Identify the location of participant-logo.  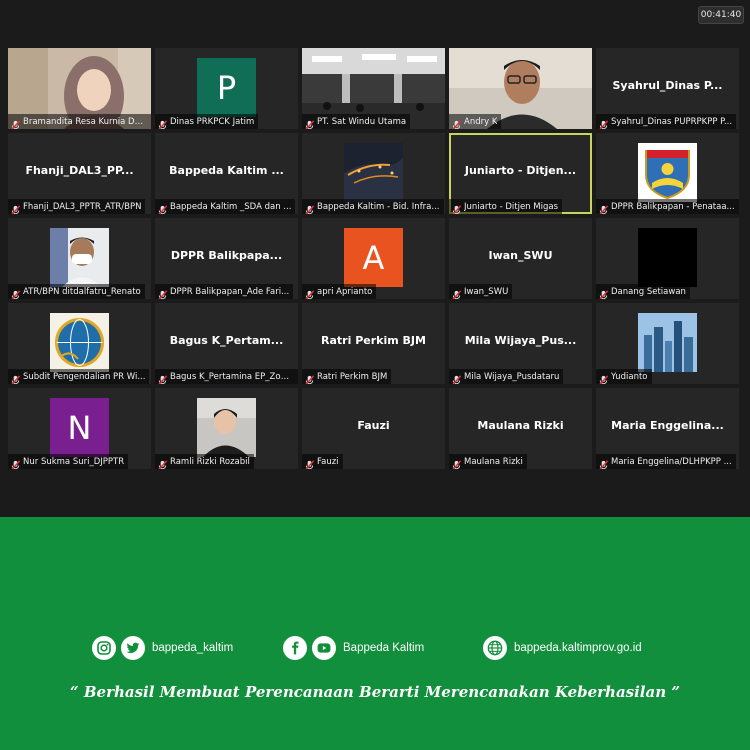
(667, 172).